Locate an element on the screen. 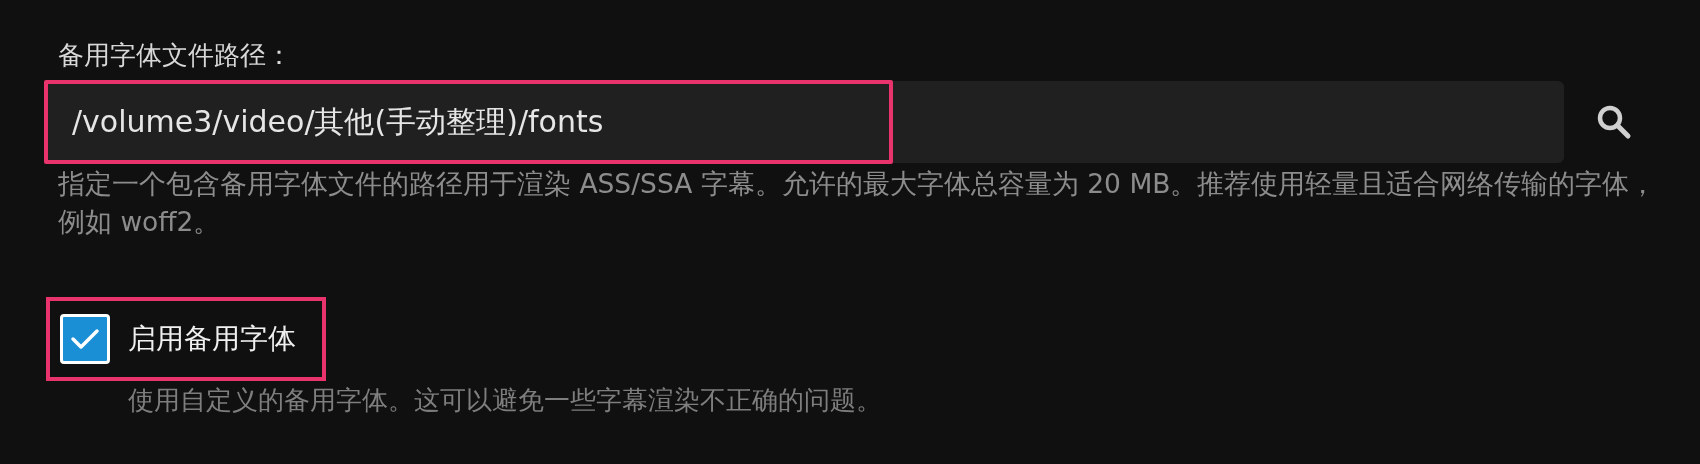  checkbox is located at coordinates (85, 339).